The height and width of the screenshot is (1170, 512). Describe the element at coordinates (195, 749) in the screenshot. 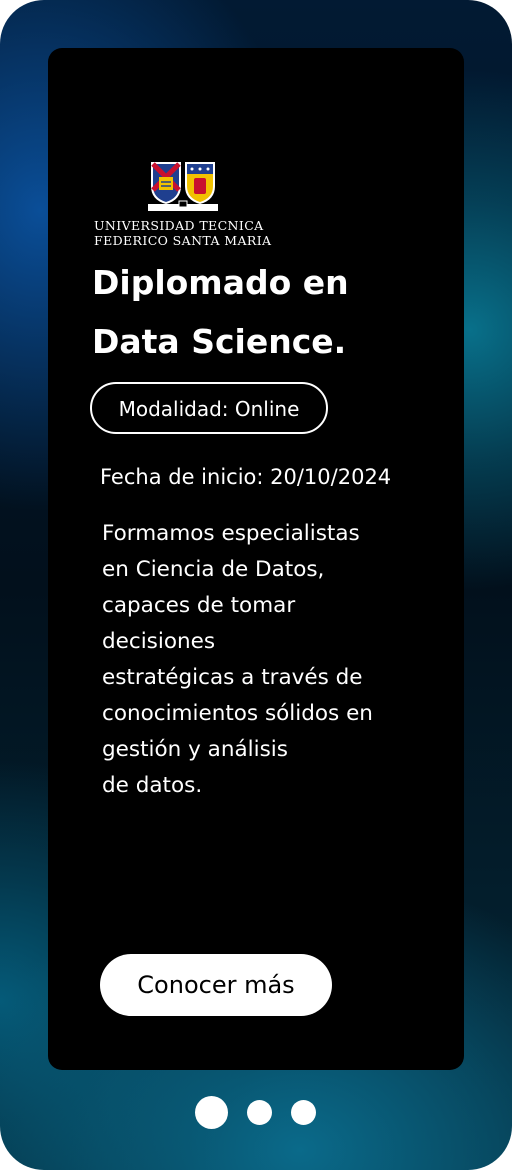

I see `description-line: gestión y análisis` at that location.